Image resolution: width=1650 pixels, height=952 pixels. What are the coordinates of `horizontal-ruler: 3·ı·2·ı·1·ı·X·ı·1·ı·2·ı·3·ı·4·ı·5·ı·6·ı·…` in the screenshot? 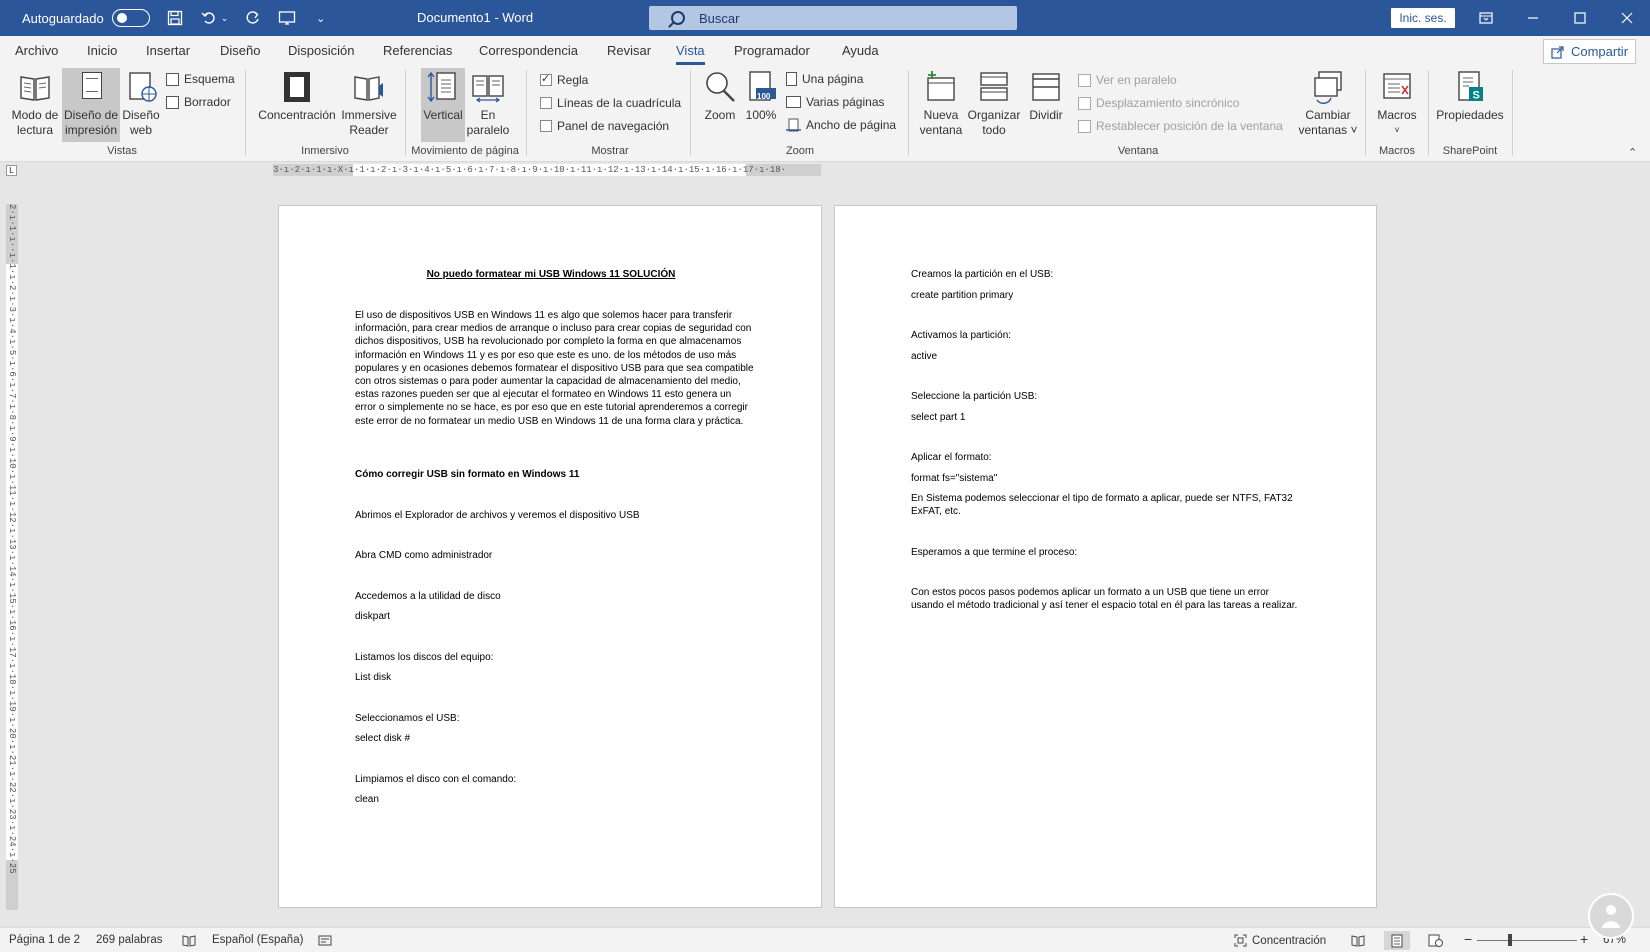 It's located at (547, 170).